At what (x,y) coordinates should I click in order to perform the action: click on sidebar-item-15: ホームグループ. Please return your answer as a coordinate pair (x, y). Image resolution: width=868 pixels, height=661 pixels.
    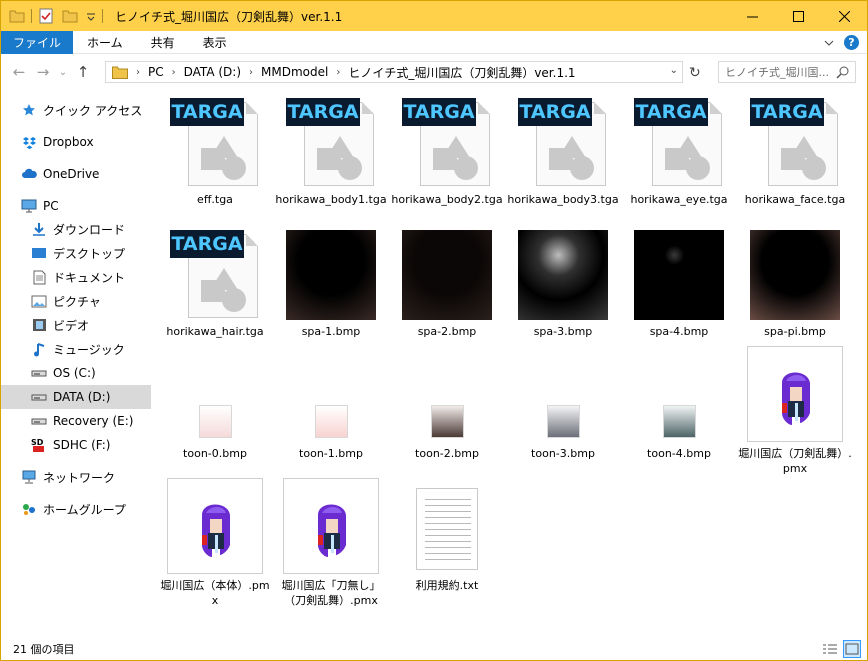
    Looking at the image, I should click on (76, 509).